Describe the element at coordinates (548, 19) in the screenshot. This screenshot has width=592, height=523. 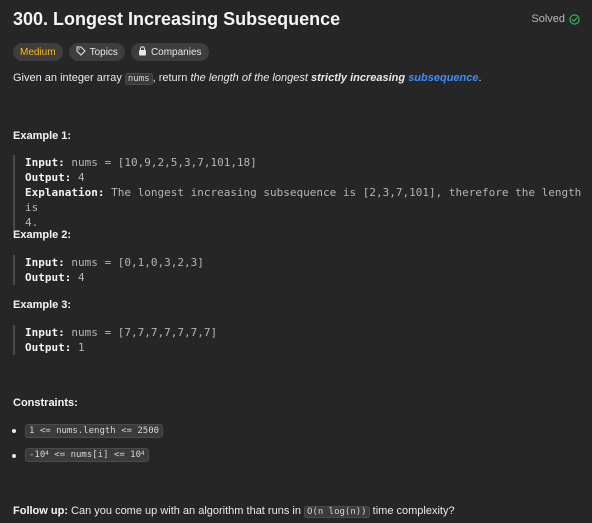
I see `solved-label: Solved` at that location.